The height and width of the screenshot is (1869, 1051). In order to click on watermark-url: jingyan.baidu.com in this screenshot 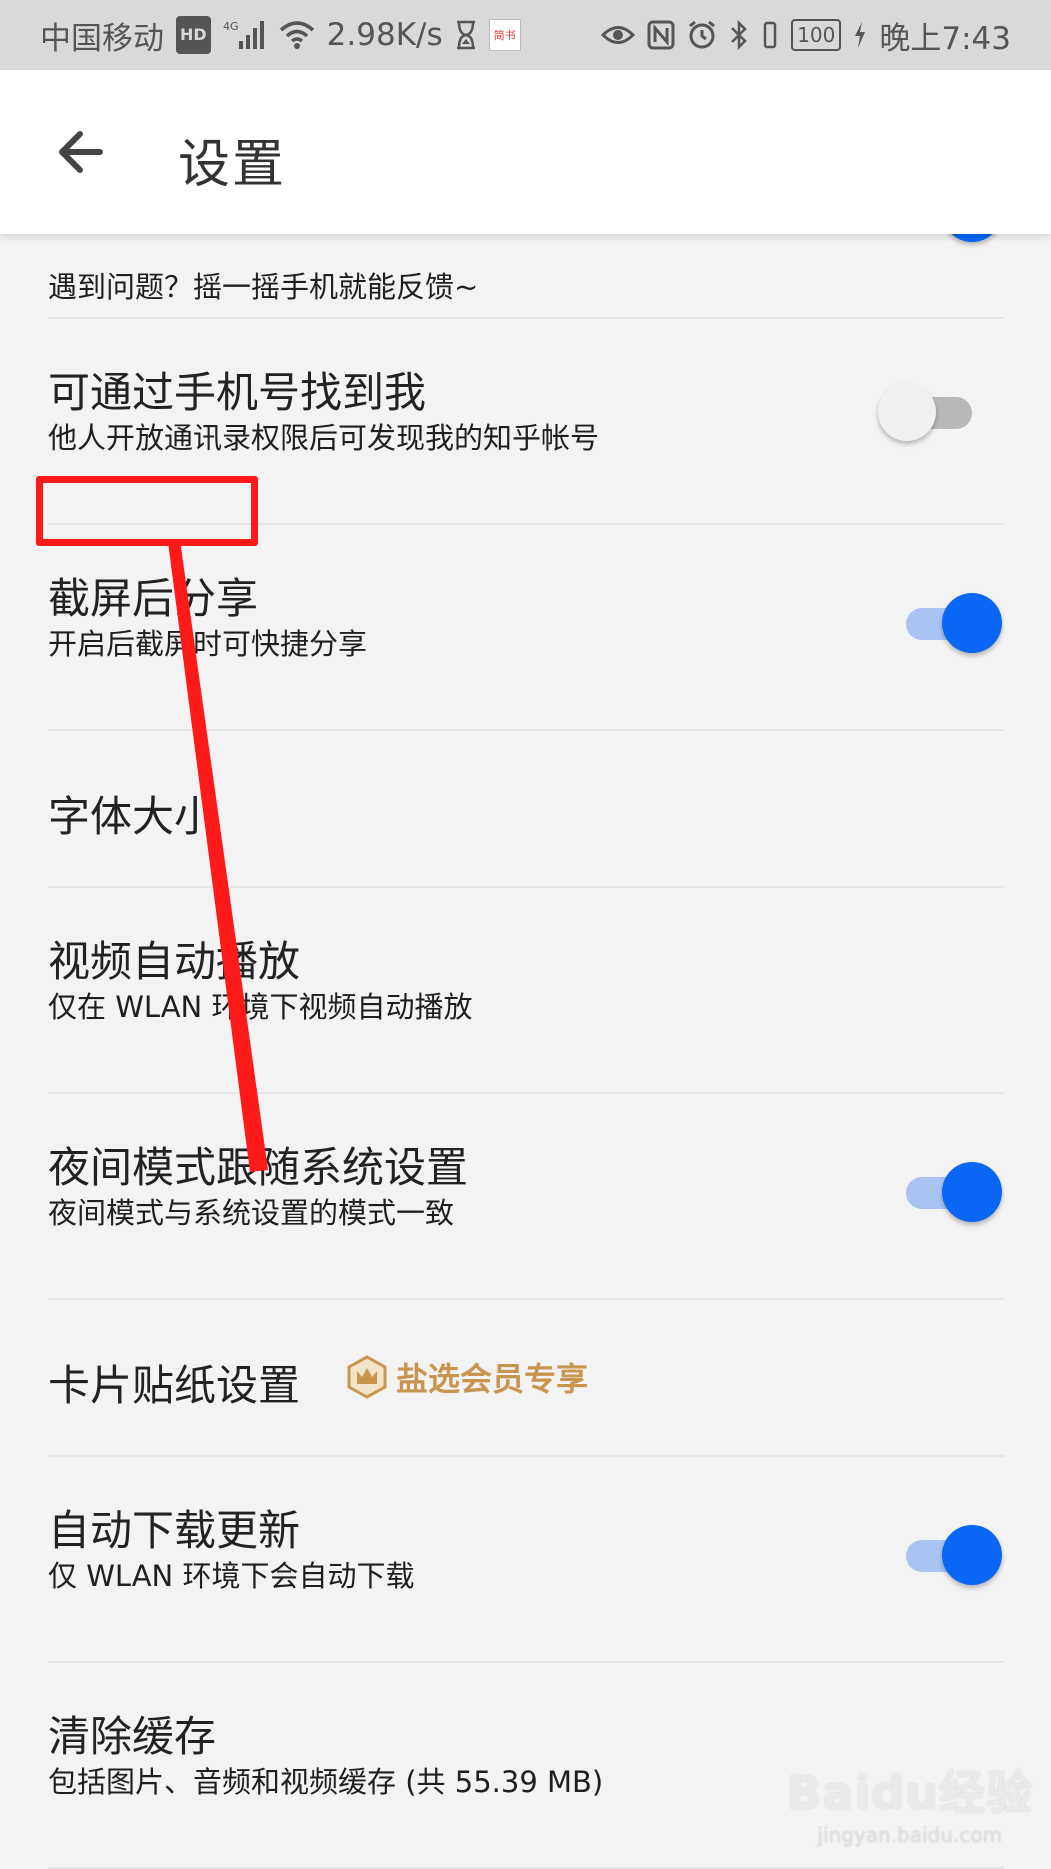, I will do `click(909, 1835)`.